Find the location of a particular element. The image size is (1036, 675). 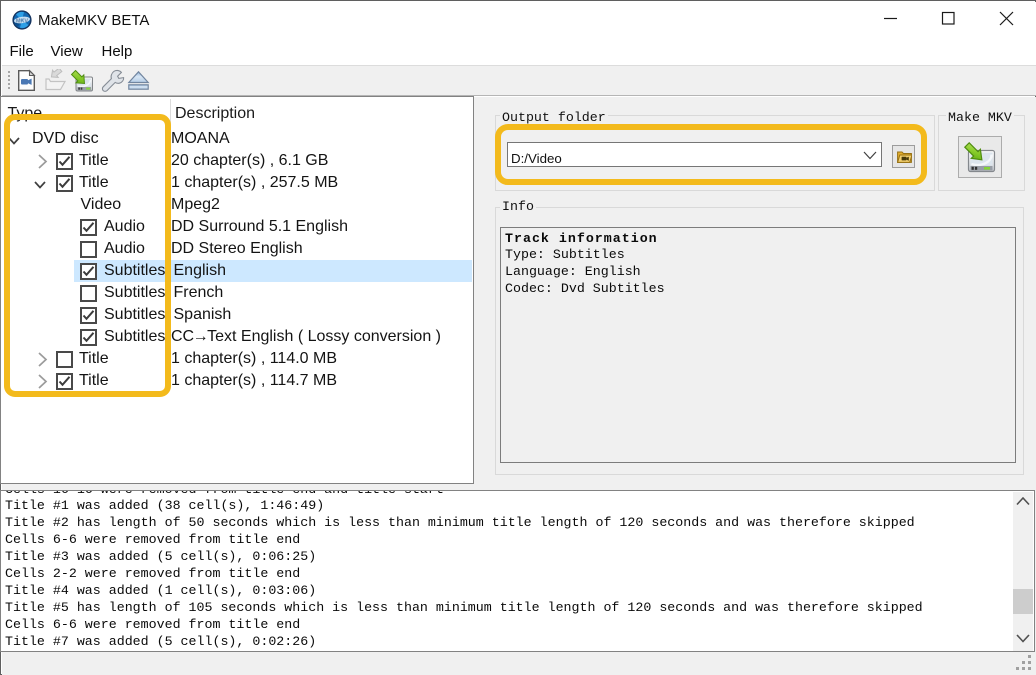

svg-text: MKV is located at coordinates (22, 21).